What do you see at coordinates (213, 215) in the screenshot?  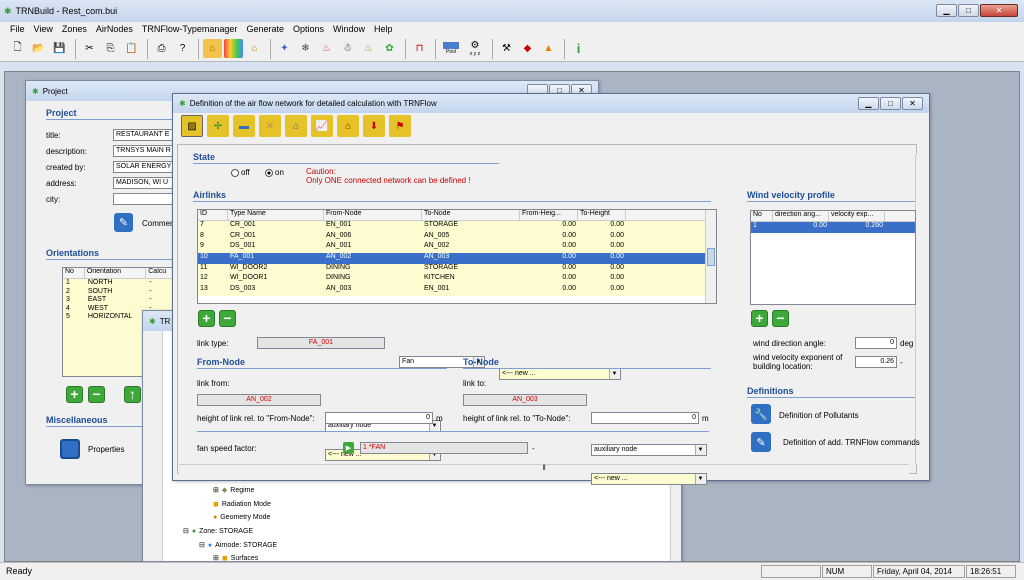 I see `airlinks-header: ID` at bounding box center [213, 215].